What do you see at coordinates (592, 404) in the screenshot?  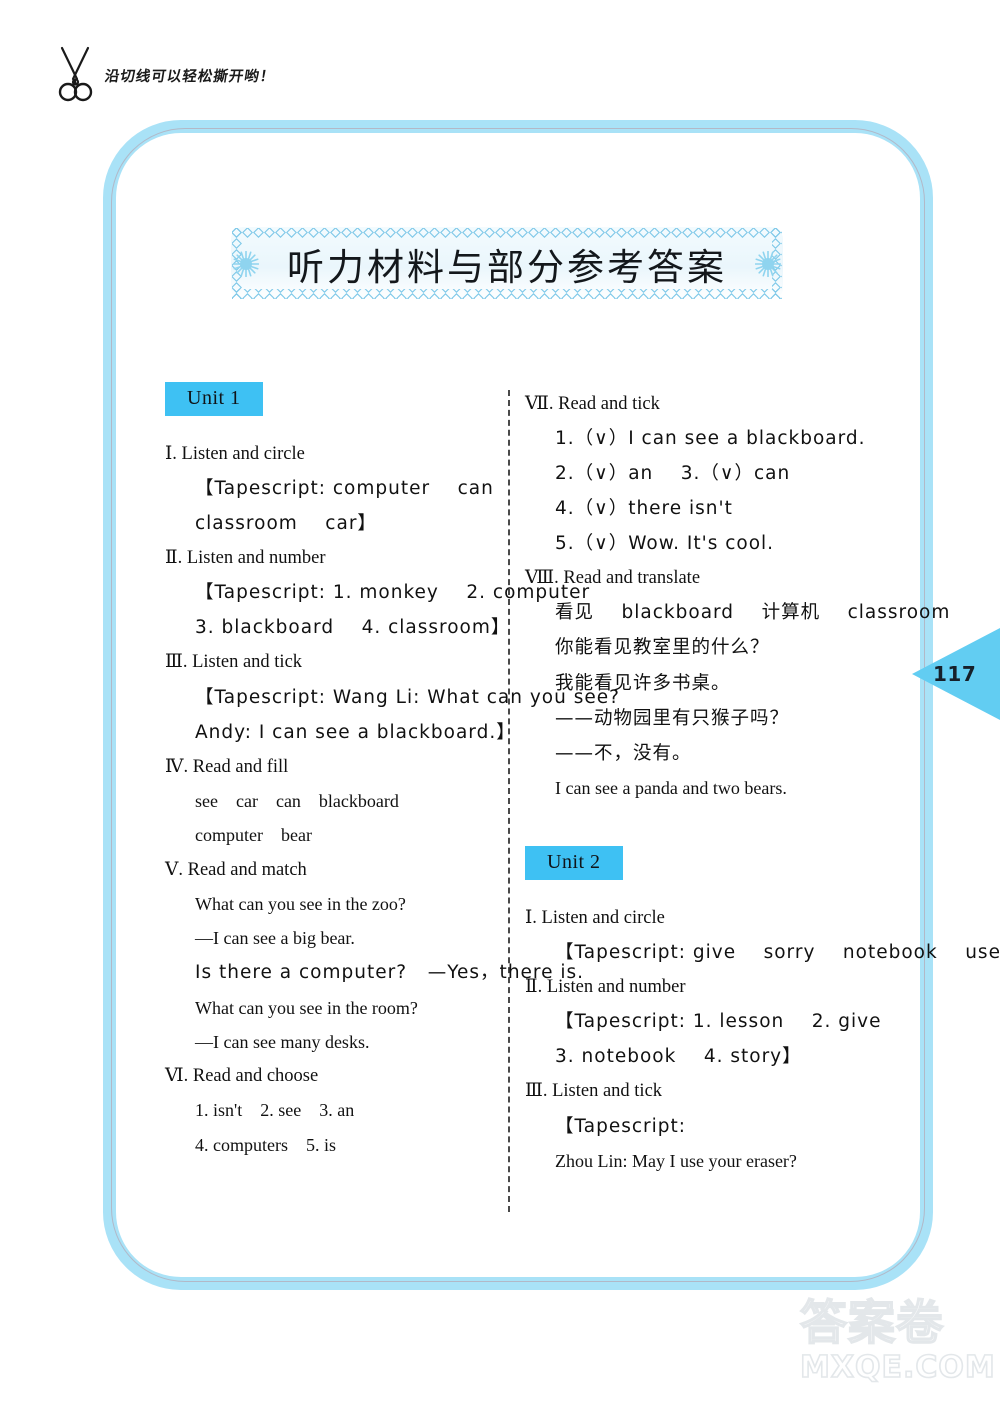 I see `exercise-heading: Ⅶ. Read and tick` at bounding box center [592, 404].